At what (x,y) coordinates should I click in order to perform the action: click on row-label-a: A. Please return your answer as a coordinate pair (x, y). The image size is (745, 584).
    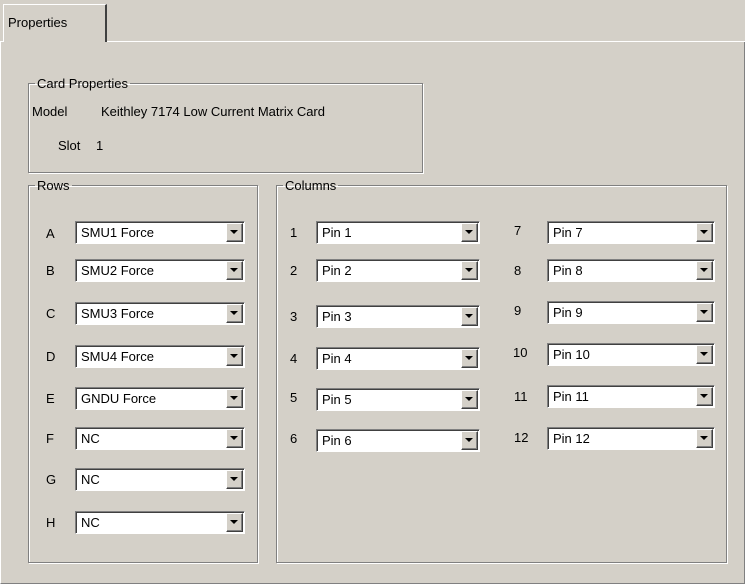
    Looking at the image, I should click on (50, 233).